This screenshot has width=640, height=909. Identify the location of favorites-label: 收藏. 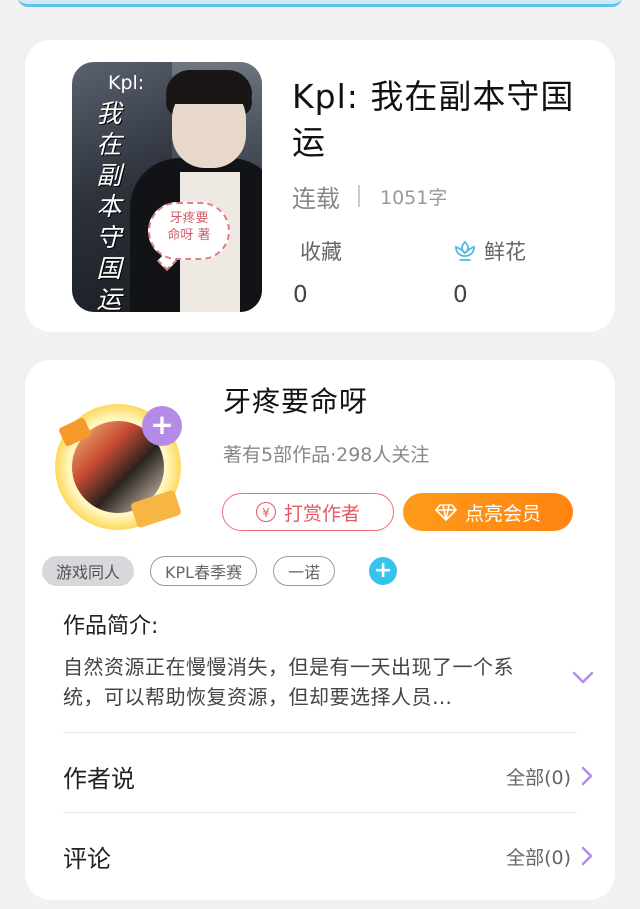
(321, 251).